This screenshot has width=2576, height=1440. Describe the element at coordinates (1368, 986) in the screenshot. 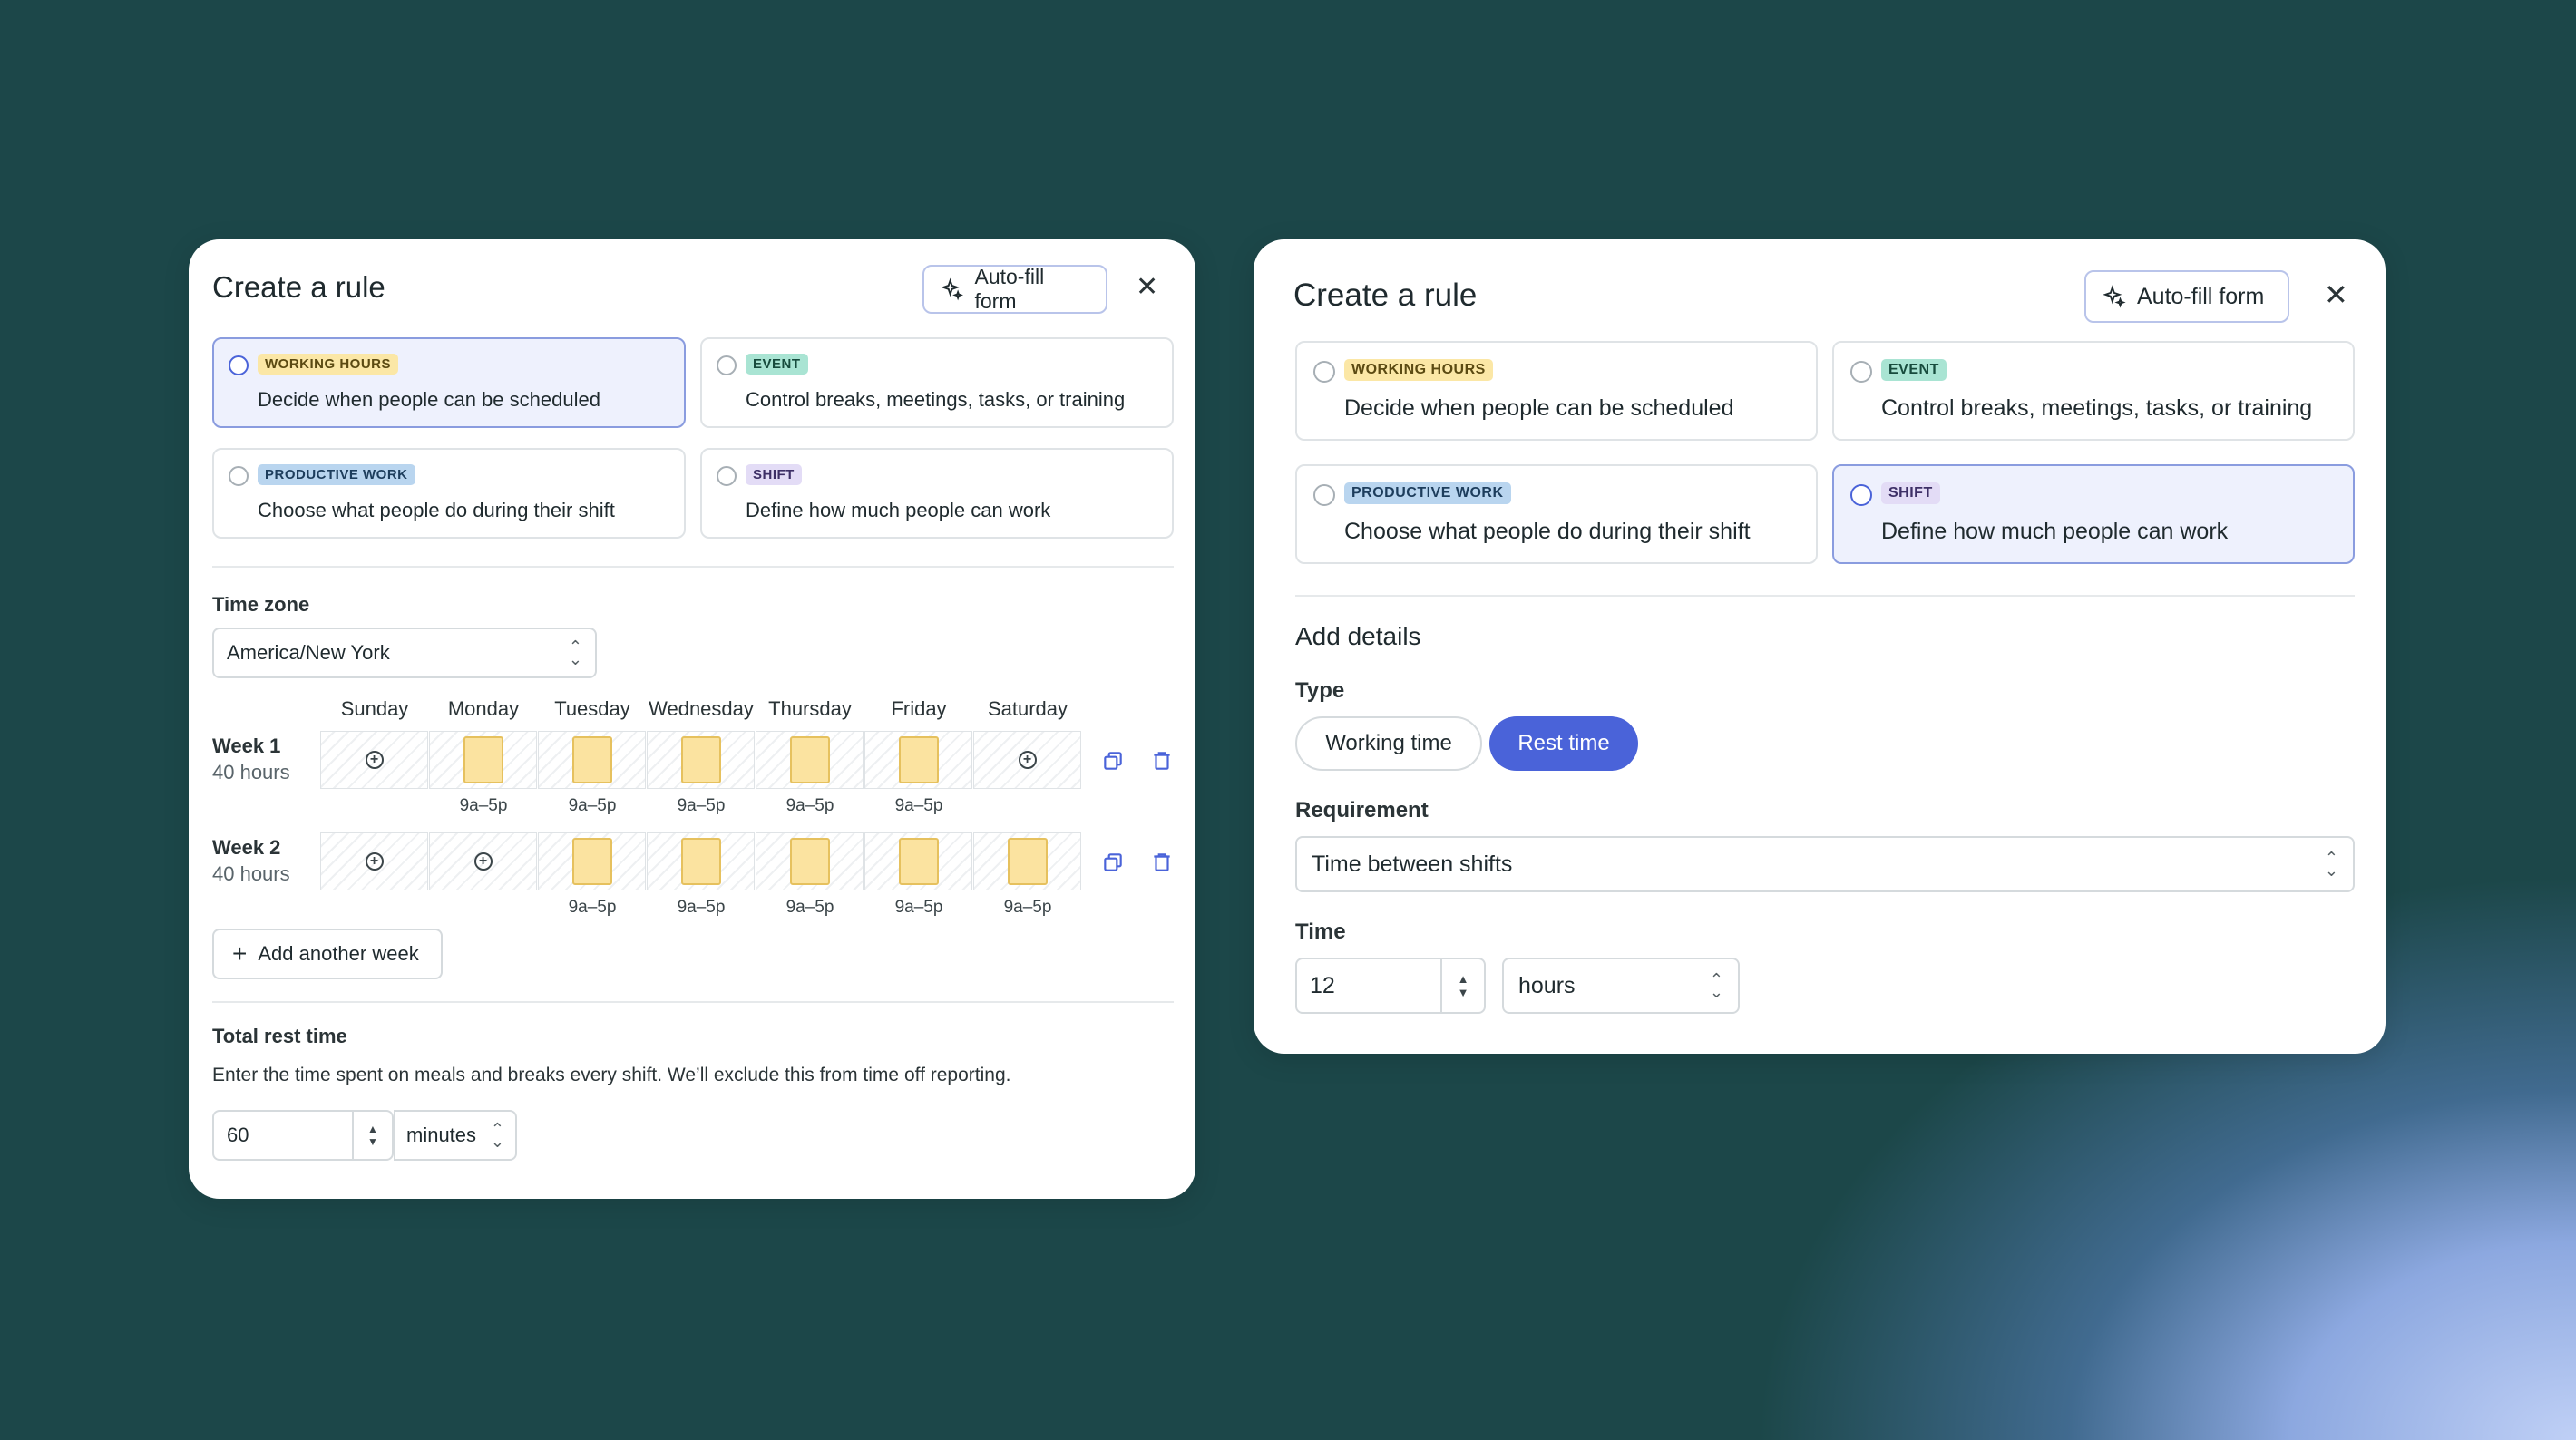

I see `time-input: 12` at that location.